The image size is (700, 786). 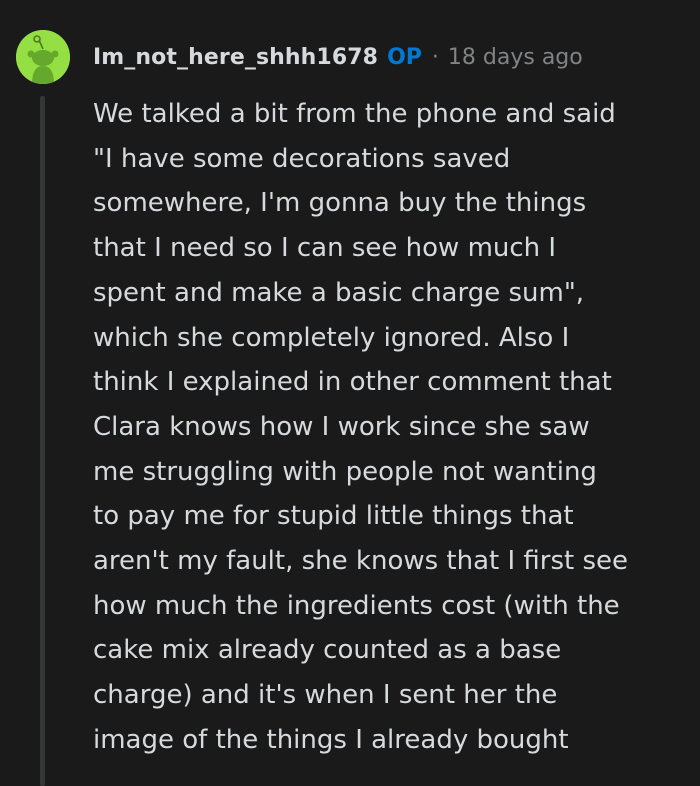 What do you see at coordinates (333, 516) in the screenshot?
I see `comment-body-line: to pay me for stupid little things that` at bounding box center [333, 516].